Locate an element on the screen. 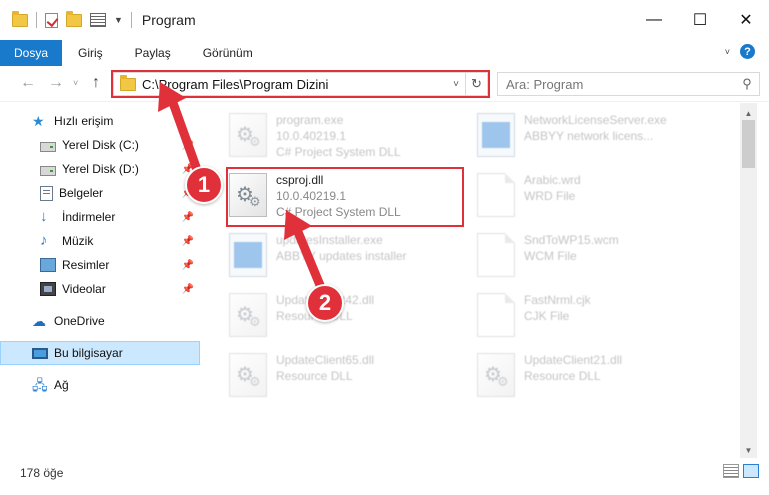 This screenshot has width=769, height=495. drive-icon is located at coordinates (48, 147).